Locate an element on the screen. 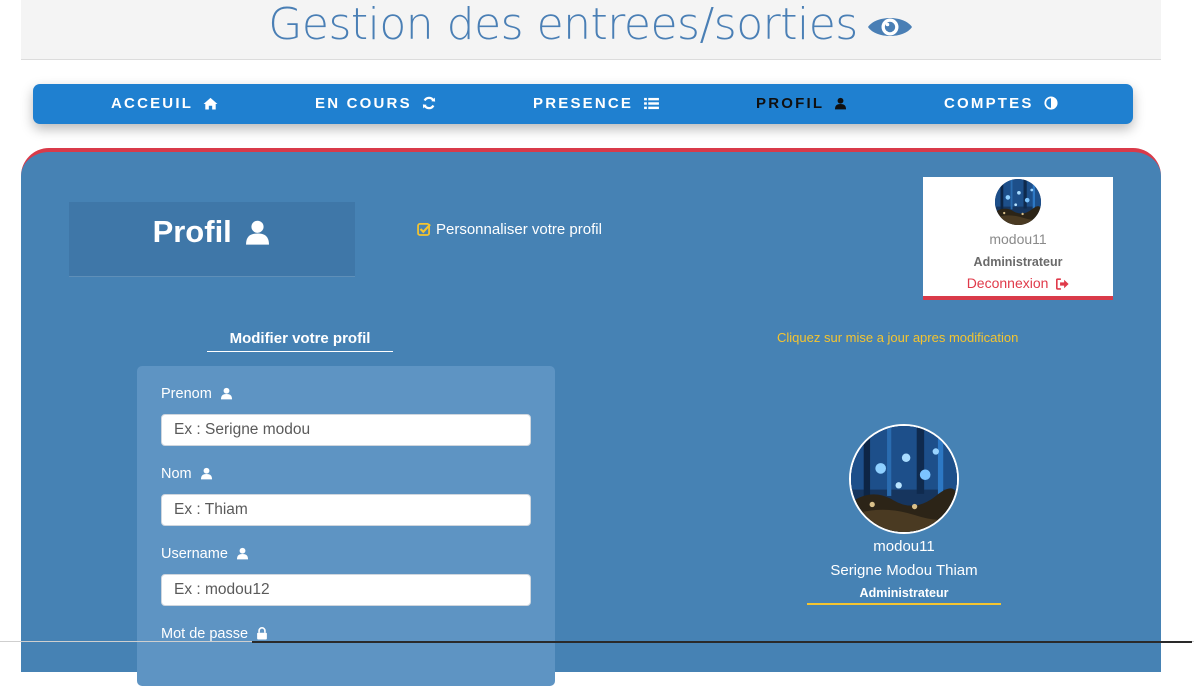  page-title: Profil is located at coordinates (212, 232).